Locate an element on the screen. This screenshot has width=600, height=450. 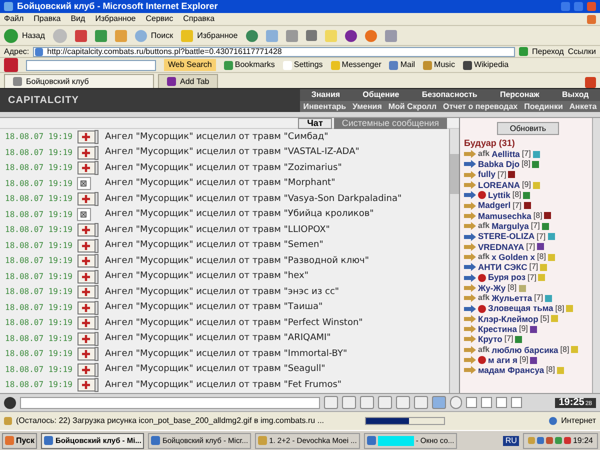
chat-input-field is located at coordinates (170, 402).